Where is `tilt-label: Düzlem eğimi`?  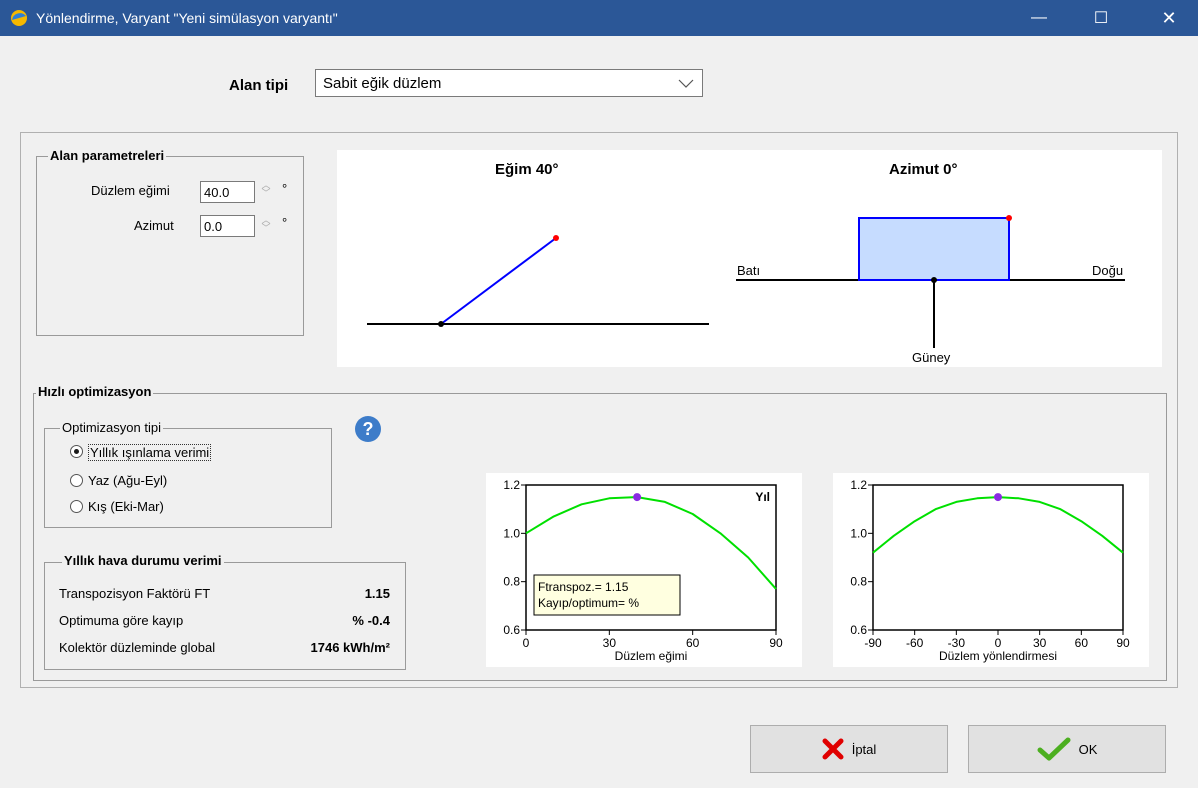
tilt-label: Düzlem eğimi is located at coordinates (130, 190).